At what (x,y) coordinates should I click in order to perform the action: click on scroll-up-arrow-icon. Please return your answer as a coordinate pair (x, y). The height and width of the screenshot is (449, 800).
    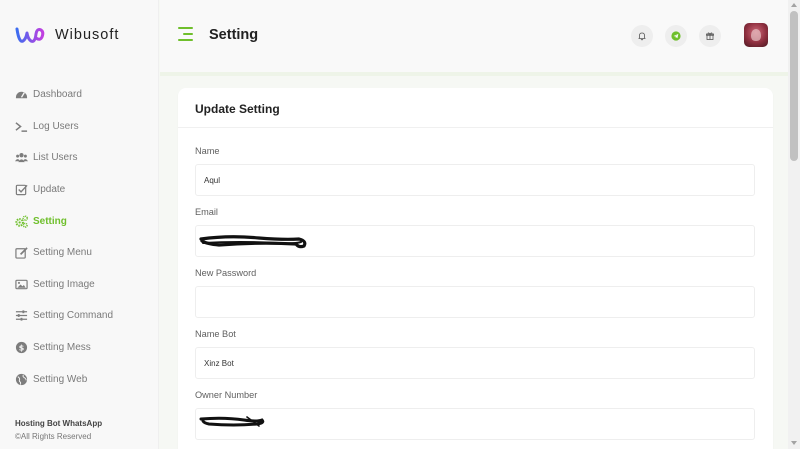
    Looking at the image, I should click on (794, 5).